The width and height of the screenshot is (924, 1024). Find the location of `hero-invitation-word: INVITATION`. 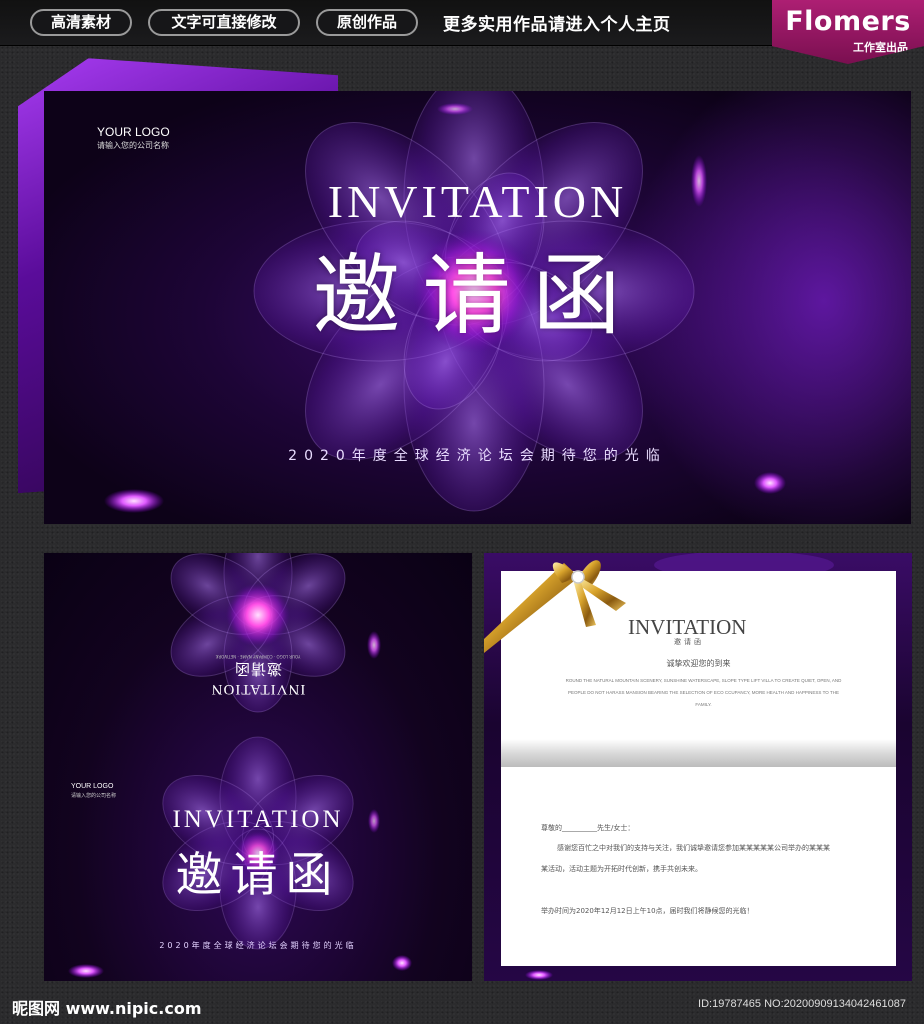

hero-invitation-word: INVITATION is located at coordinates (477, 201).